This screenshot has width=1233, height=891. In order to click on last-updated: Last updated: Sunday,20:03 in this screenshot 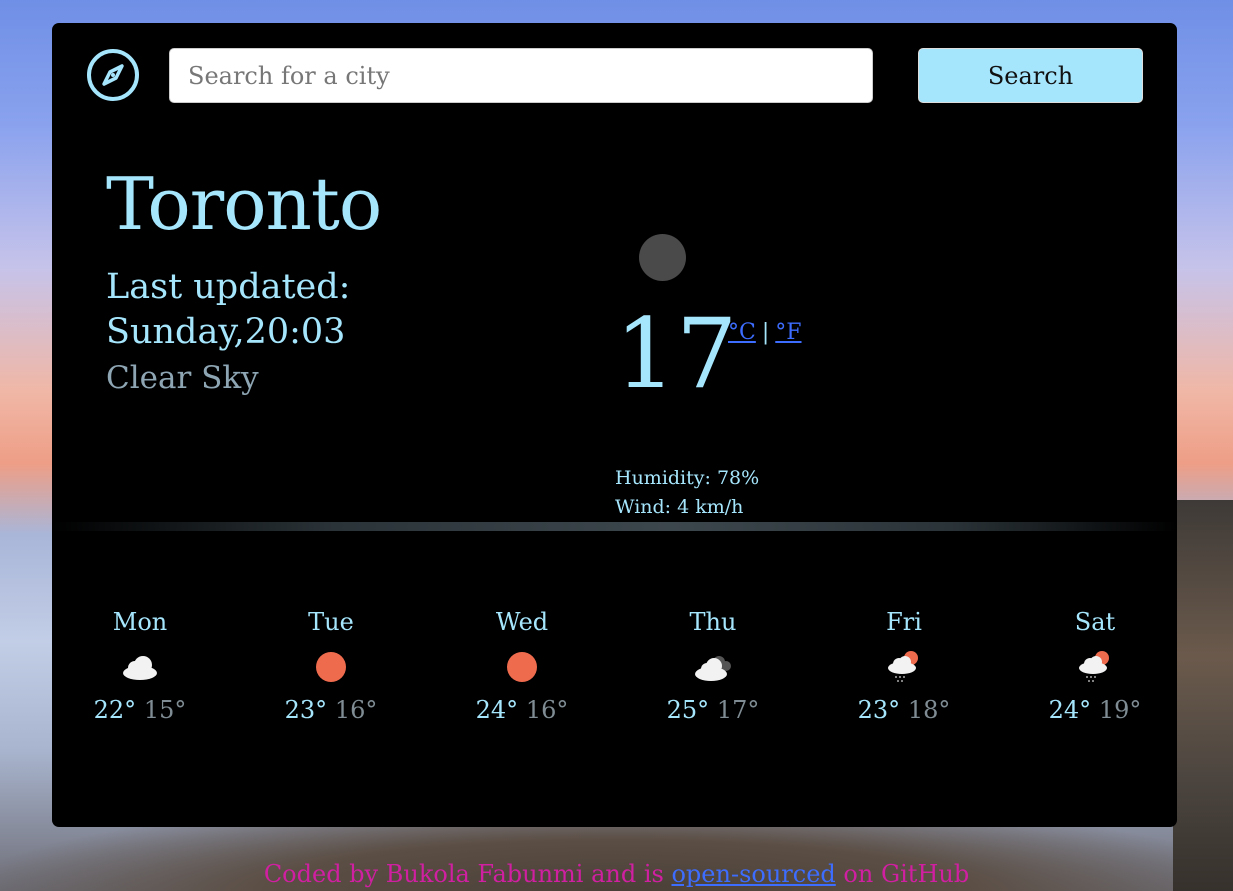, I will do `click(266, 310)`.